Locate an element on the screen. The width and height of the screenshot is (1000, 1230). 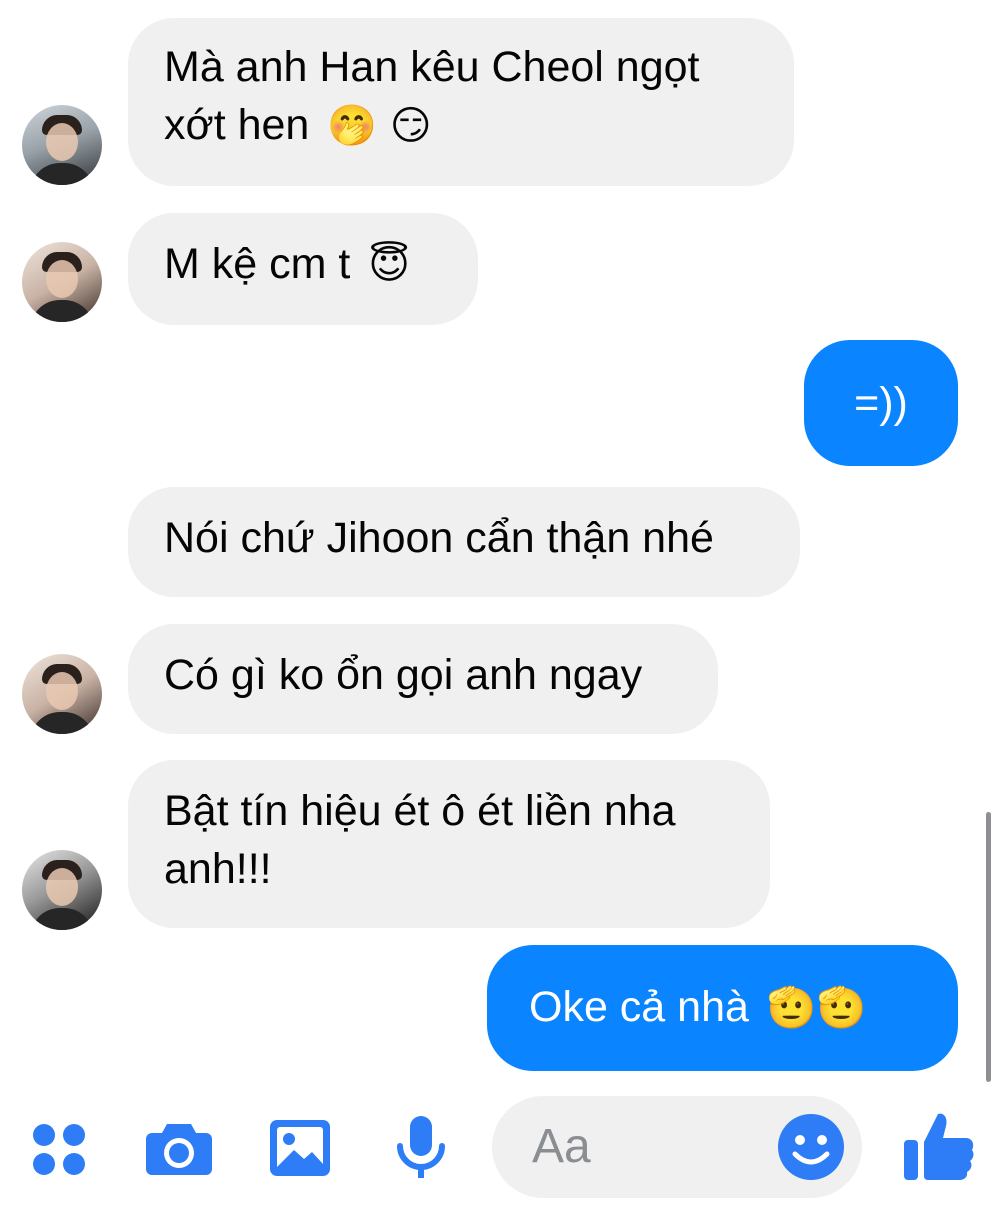
message-bubble-incoming: Bật tín hiệu ét ô ét liền nha anh!!! is located at coordinates (449, 844).